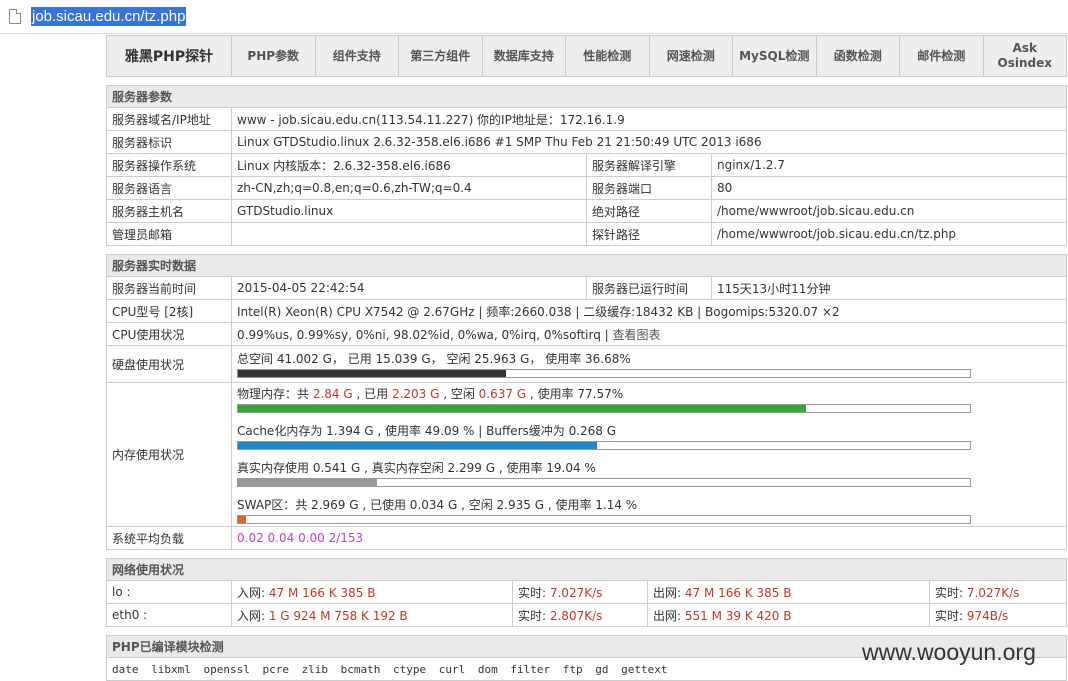  Describe the element at coordinates (649, 188) in the screenshot. I see `row-label: 服务器端口` at that location.